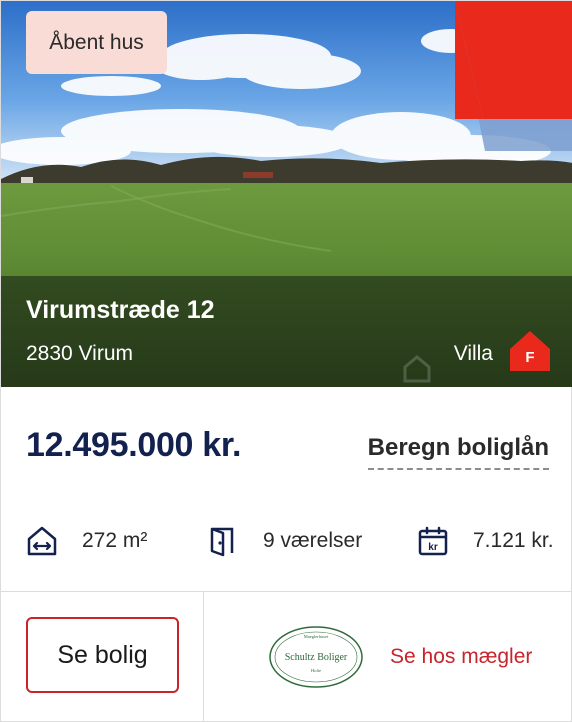 This screenshot has height=722, width=572. Describe the element at coordinates (134, 445) in the screenshot. I see `price: 12.495.000 kr.` at that location.